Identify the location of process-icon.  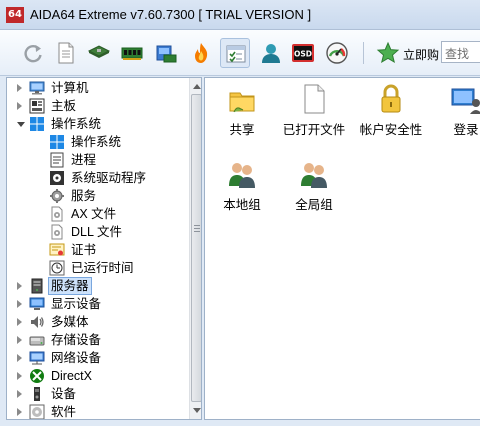
(57, 160).